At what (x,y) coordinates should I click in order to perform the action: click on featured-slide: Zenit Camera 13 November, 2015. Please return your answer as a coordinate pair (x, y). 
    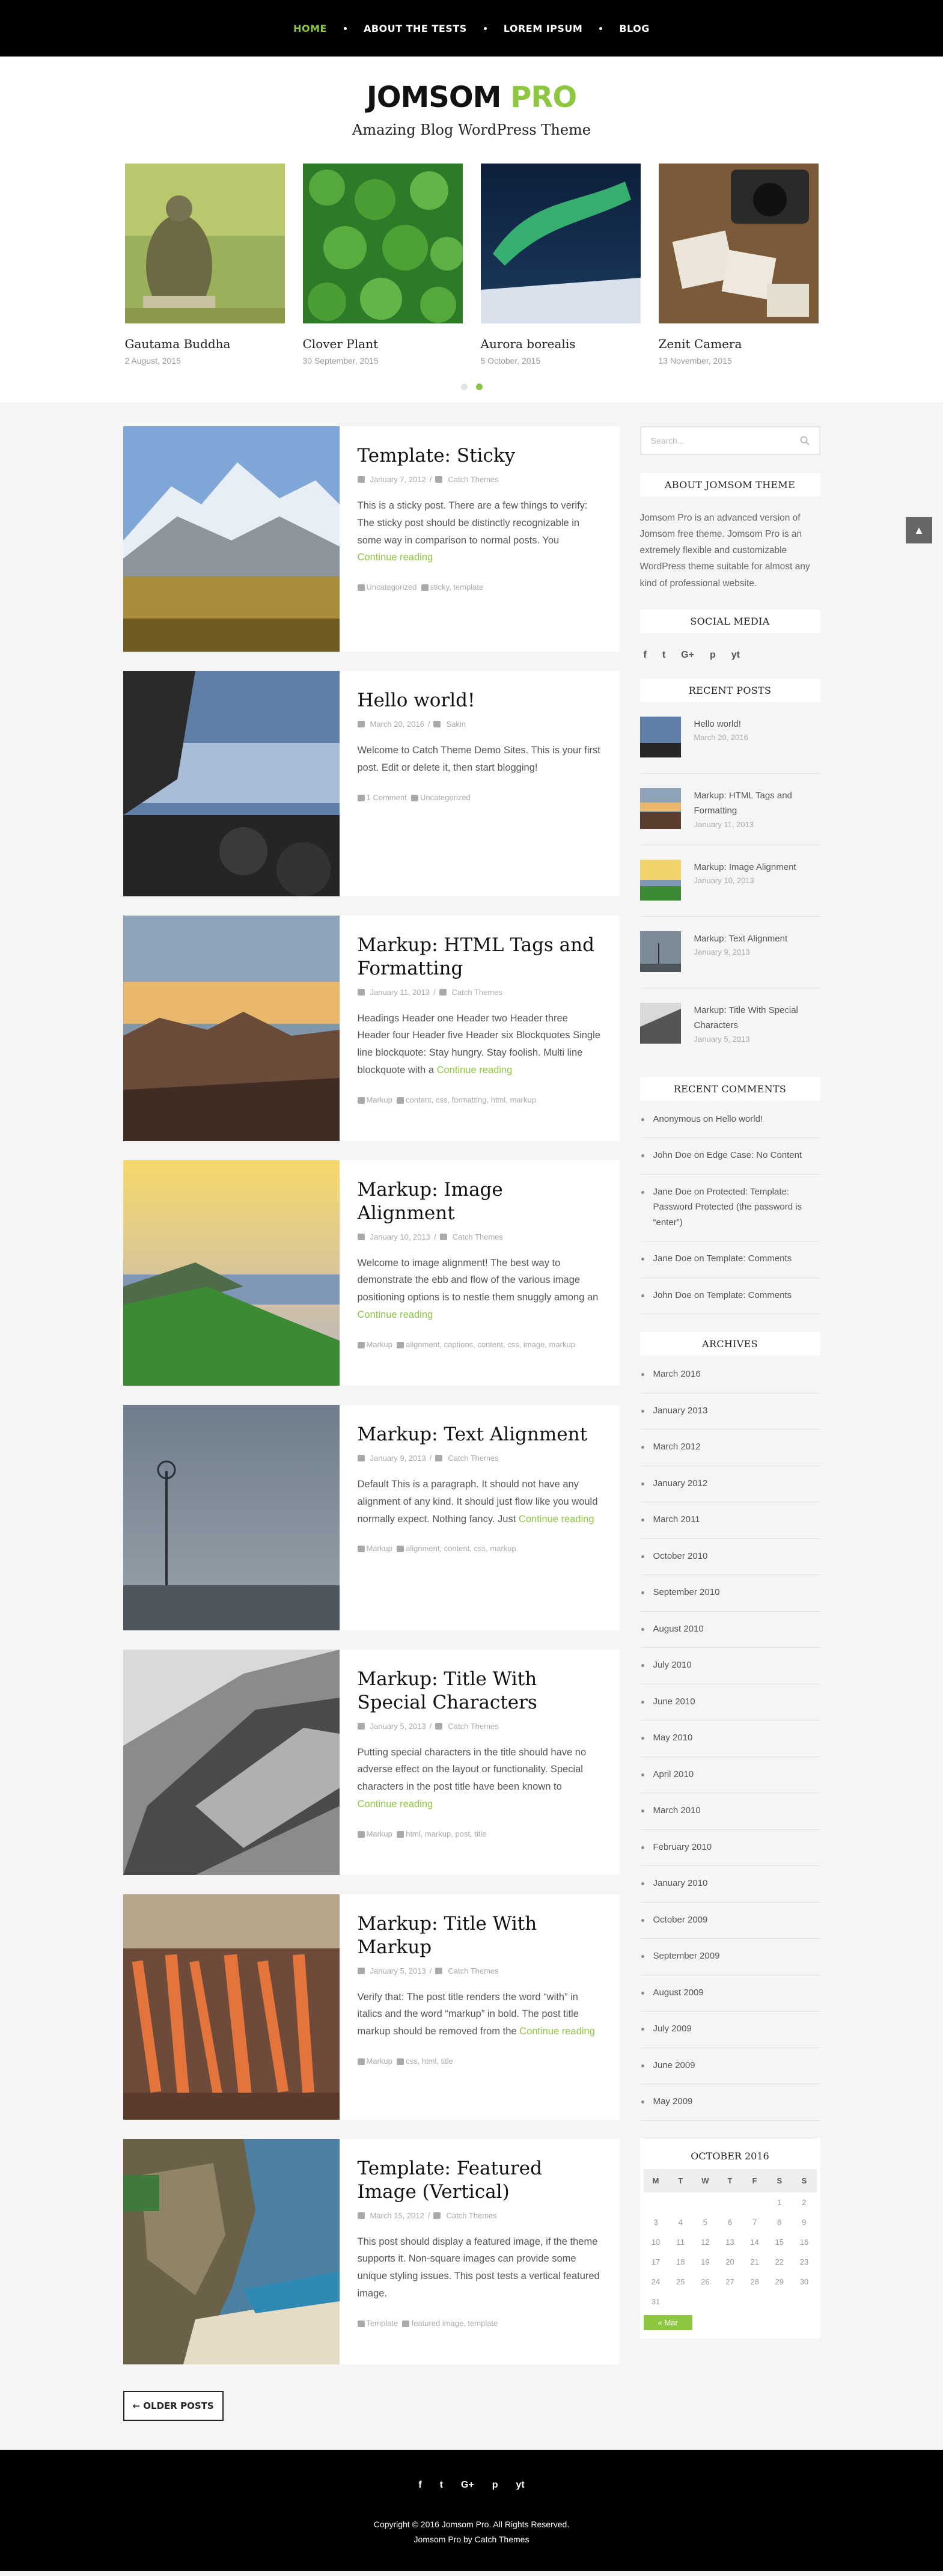
    Looking at the image, I should click on (738, 265).